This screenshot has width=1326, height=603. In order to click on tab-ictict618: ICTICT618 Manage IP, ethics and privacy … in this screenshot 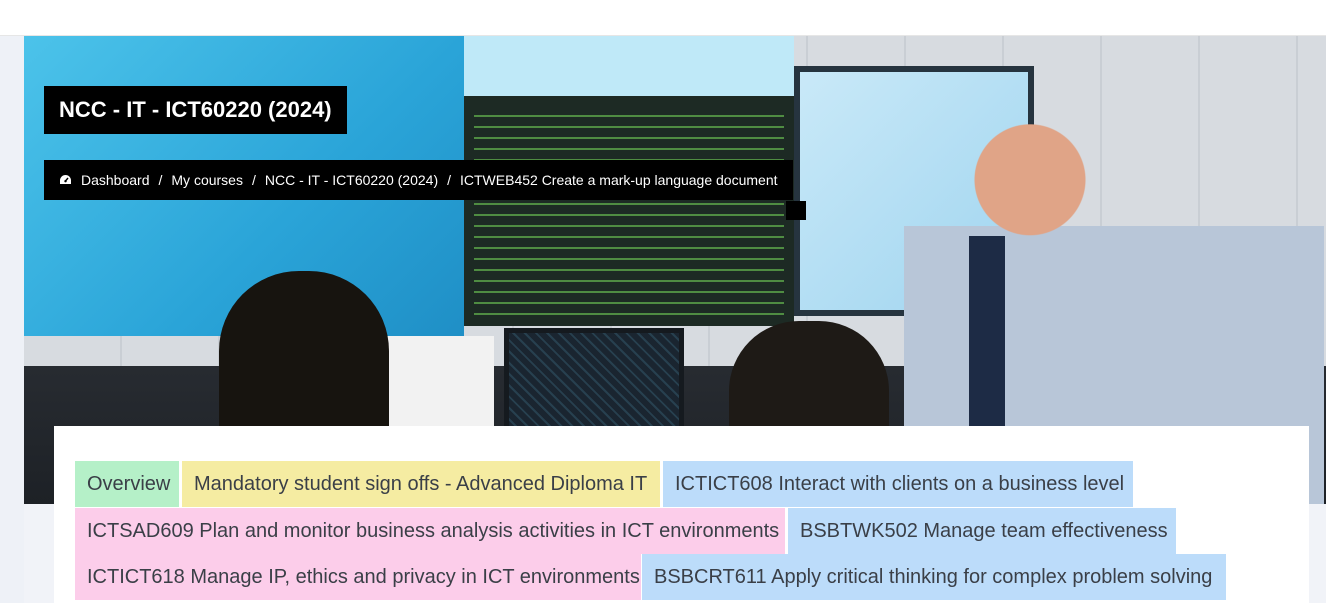, I will do `click(358, 577)`.